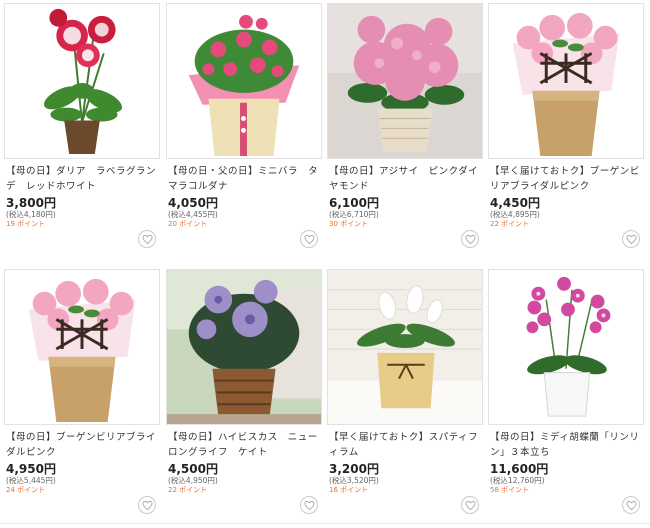 Image resolution: width=650 pixels, height=528 pixels. I want to click on product-image-mini-rose, so click(244, 81).